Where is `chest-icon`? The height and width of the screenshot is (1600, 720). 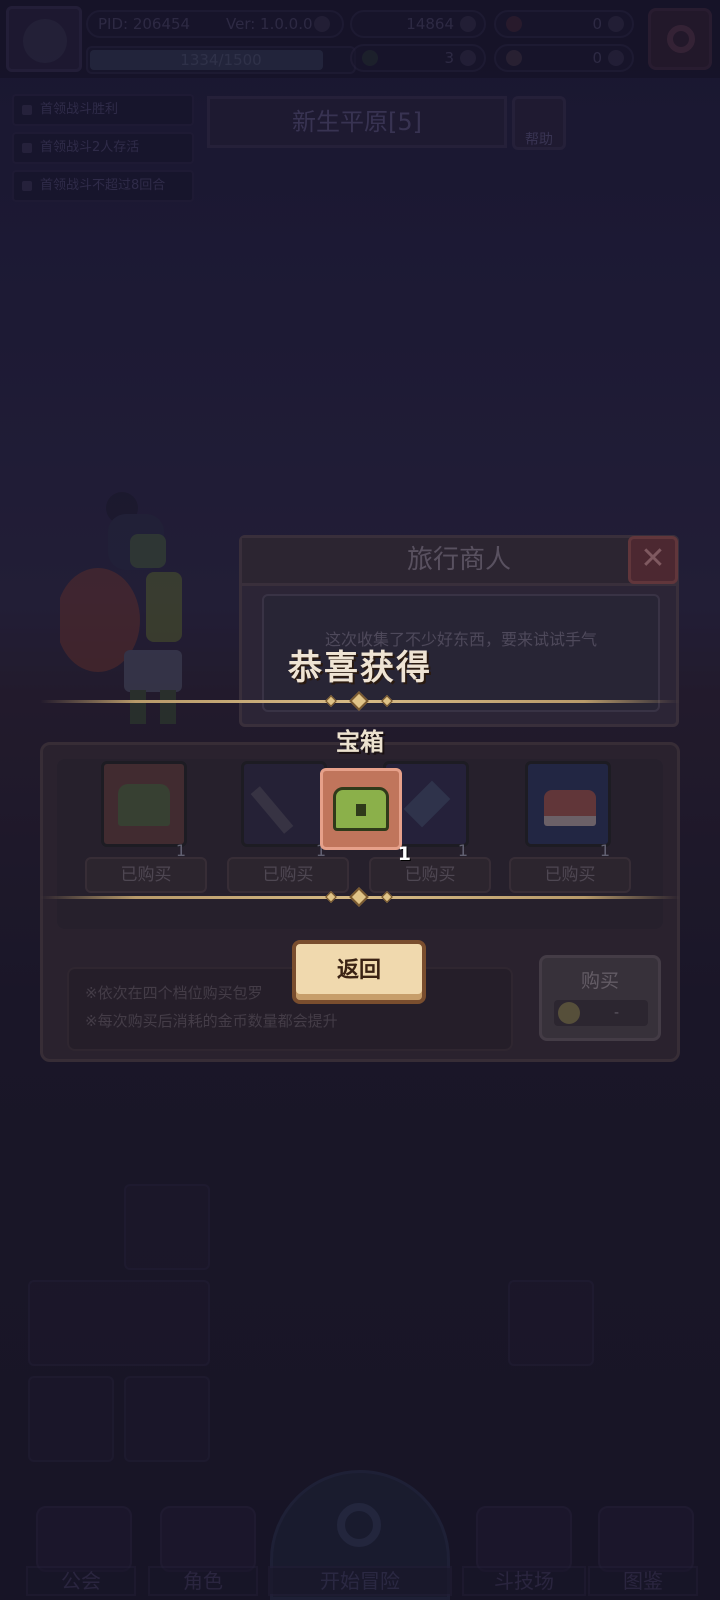
chest-icon is located at coordinates (361, 809).